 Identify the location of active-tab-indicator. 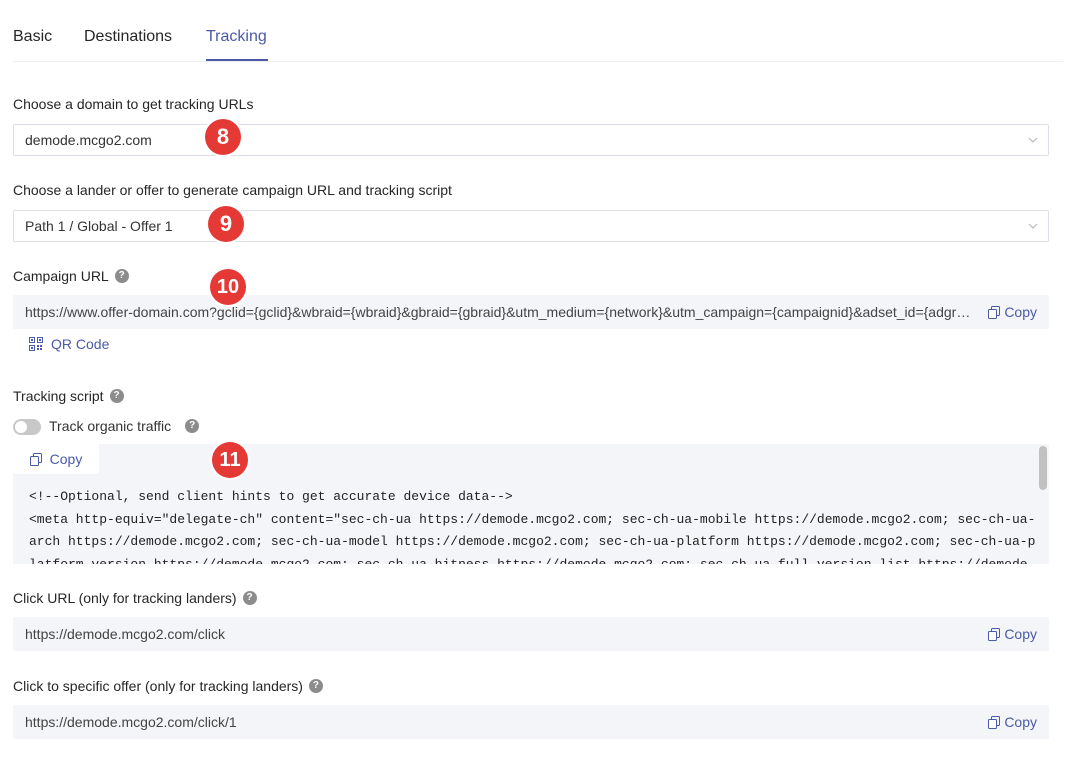
(237, 60).